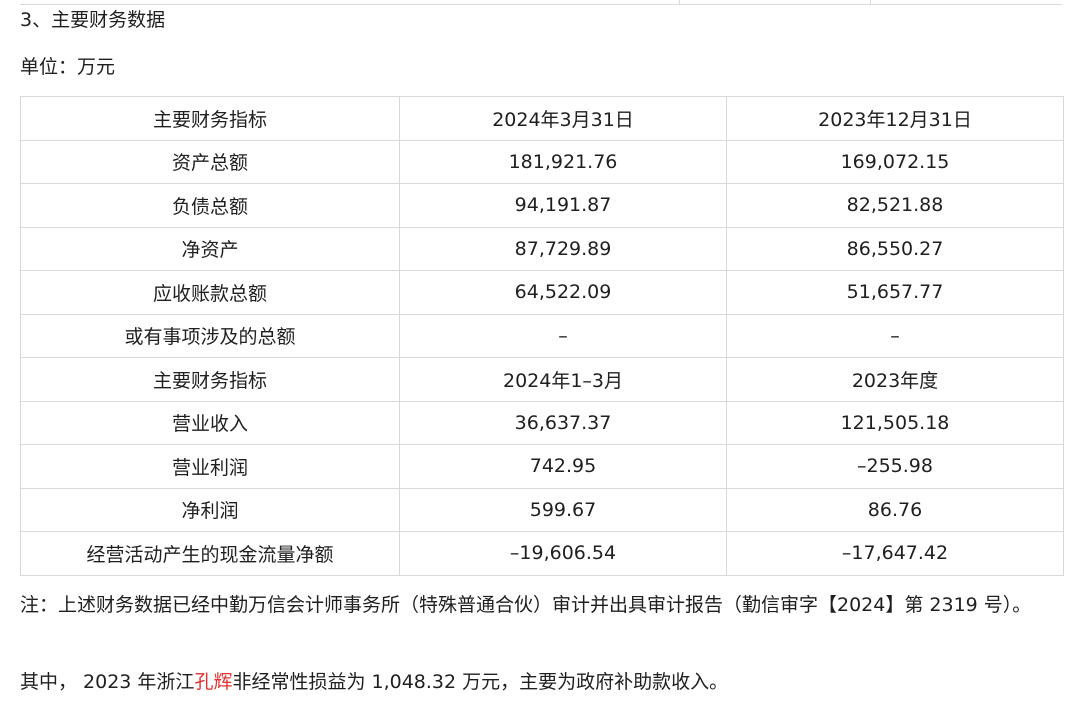 The width and height of the screenshot is (1080, 707). What do you see at coordinates (563, 292) in the screenshot?
I see `value-cell: 64,522.09` at bounding box center [563, 292].